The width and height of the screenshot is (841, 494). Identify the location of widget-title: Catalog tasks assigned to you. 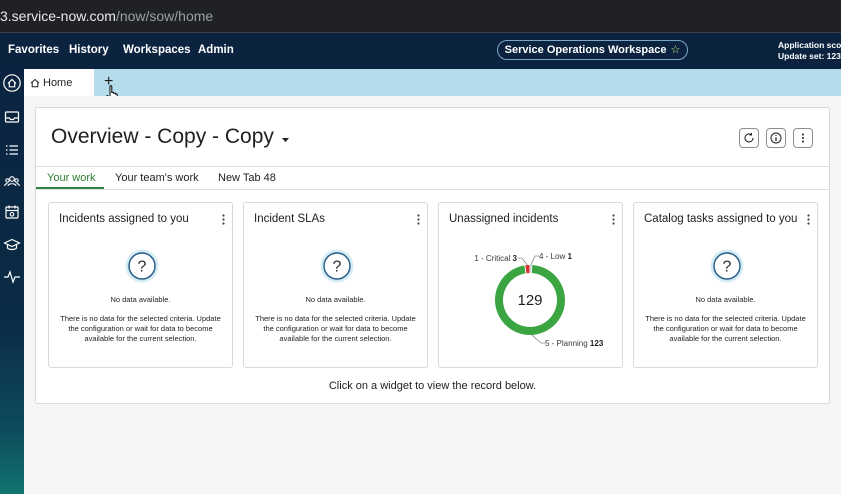
(721, 219).